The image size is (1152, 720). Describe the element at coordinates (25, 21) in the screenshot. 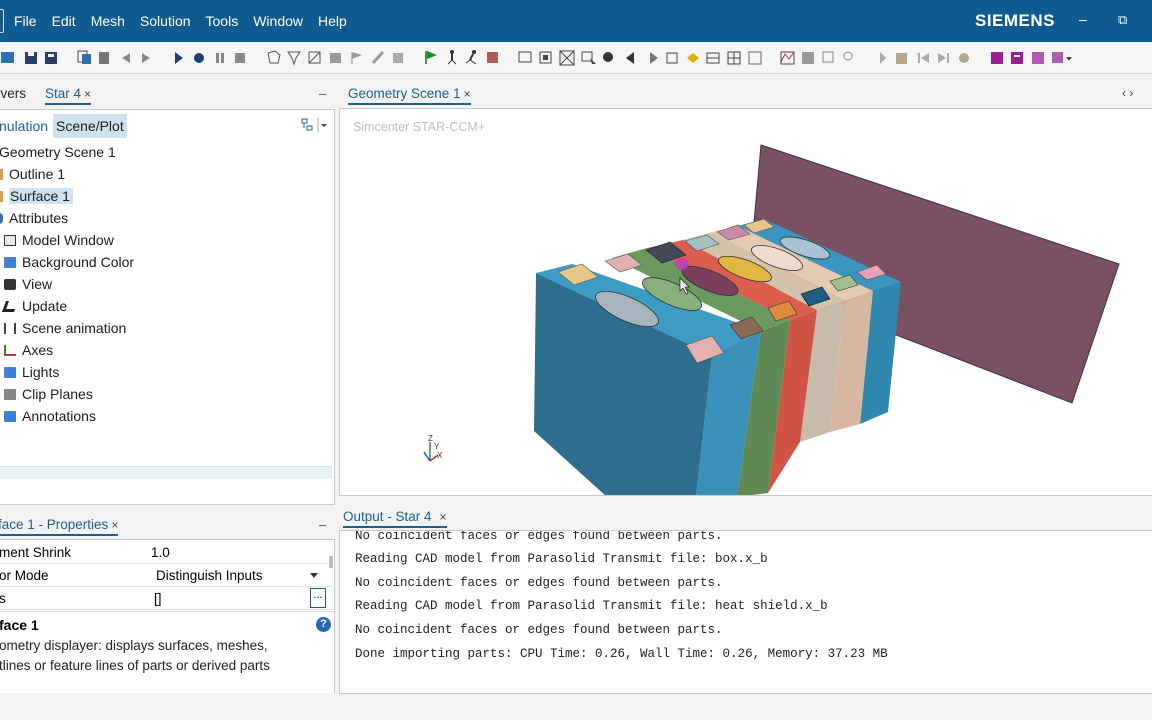

I see `menu-file: File` at that location.